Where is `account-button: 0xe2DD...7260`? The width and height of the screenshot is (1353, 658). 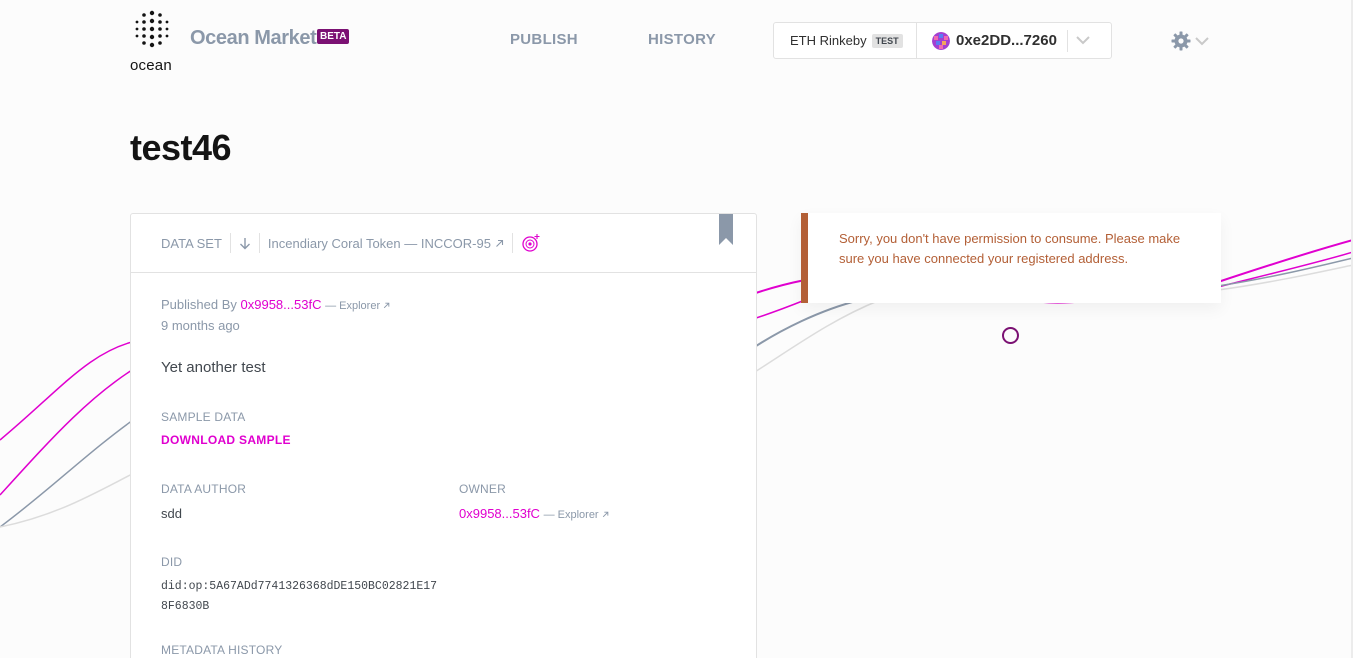 account-button: 0xe2DD...7260 is located at coordinates (1014, 40).